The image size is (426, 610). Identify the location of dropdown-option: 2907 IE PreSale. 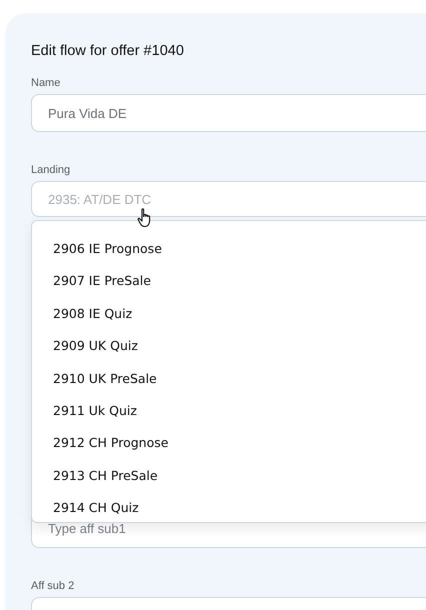
(229, 281).